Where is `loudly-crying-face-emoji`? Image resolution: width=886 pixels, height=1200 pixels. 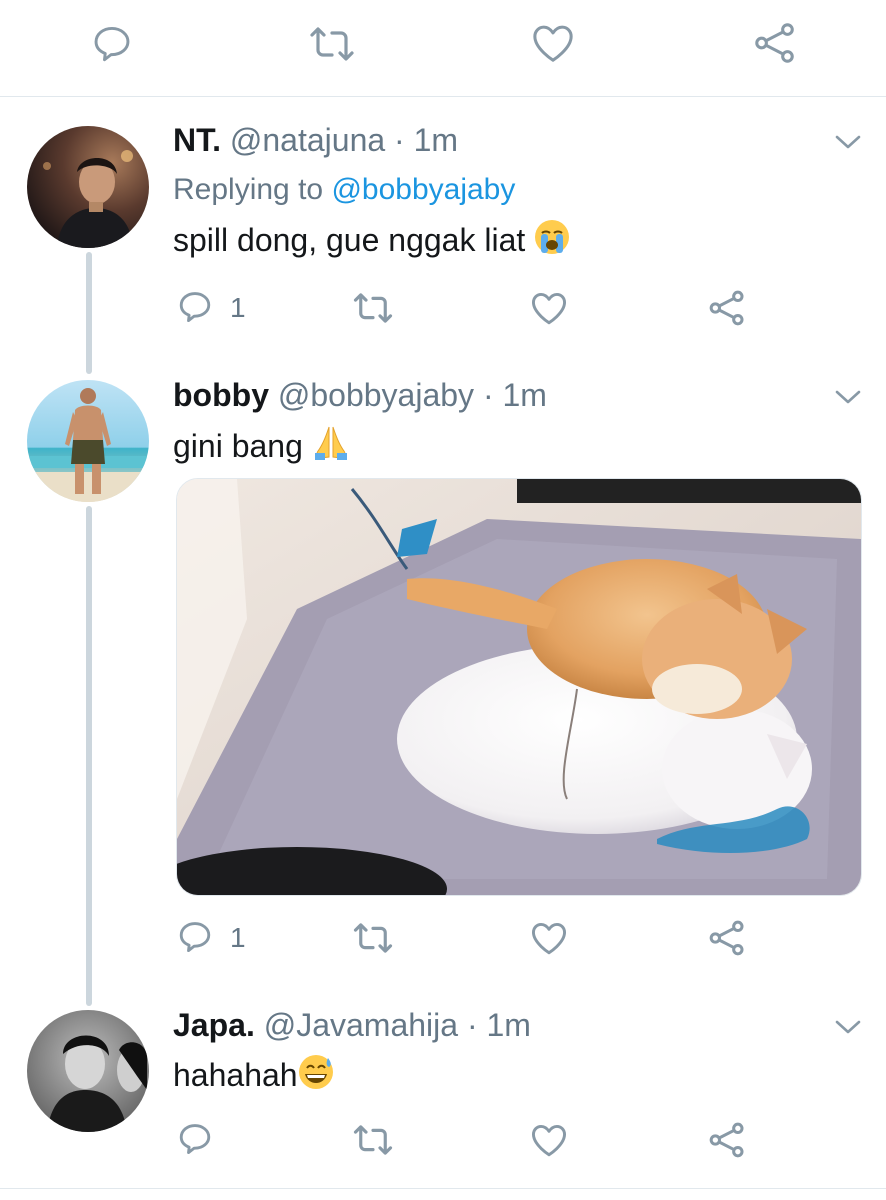
loudly-crying-face-emoji is located at coordinates (552, 241).